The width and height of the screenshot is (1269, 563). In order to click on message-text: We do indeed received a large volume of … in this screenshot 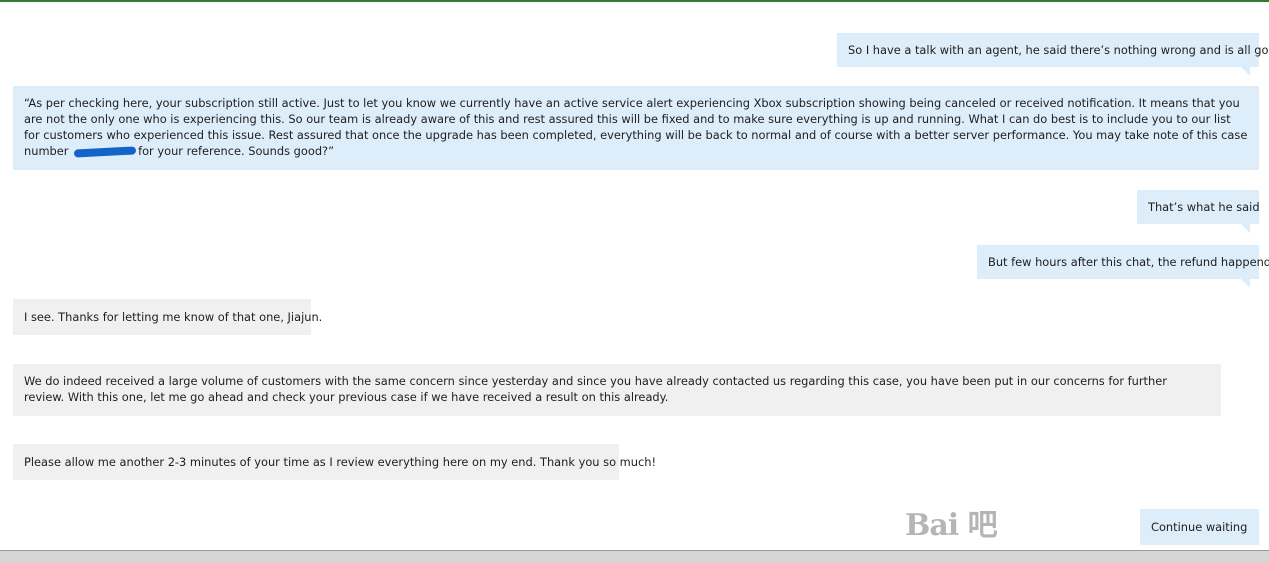, I will do `click(595, 389)`.